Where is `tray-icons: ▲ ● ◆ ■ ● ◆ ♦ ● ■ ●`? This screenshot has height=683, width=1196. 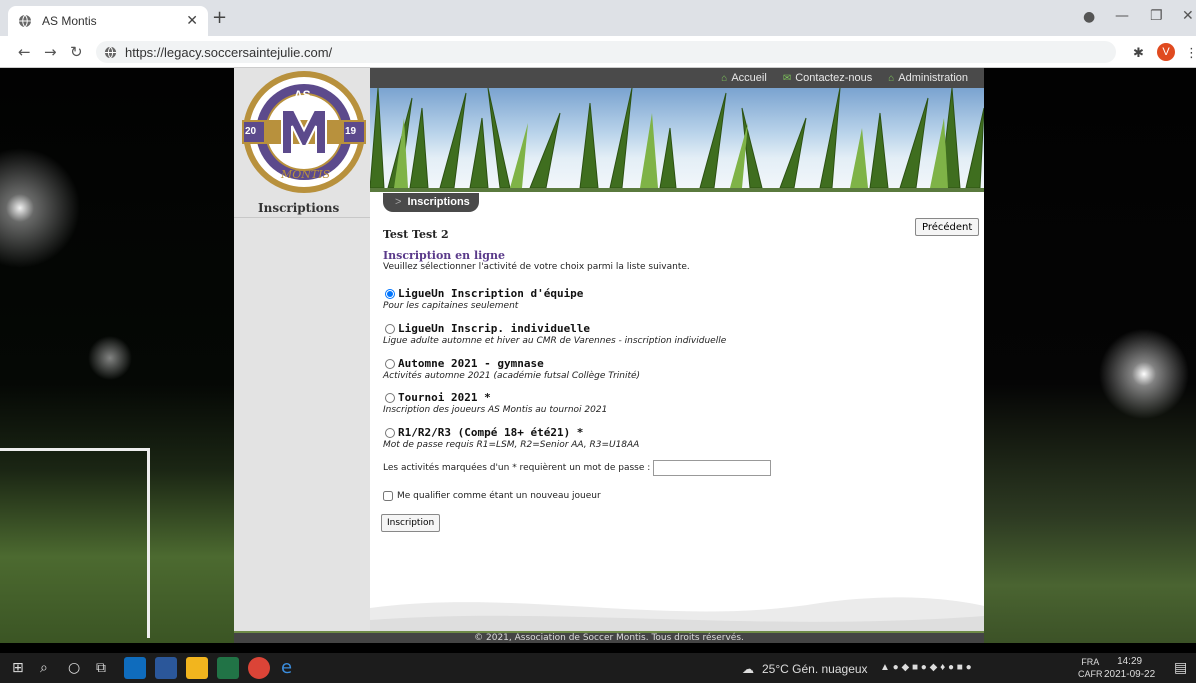
tray-icons: ▲ ● ◆ ■ ● ◆ ♦ ● ■ ● is located at coordinates (926, 667).